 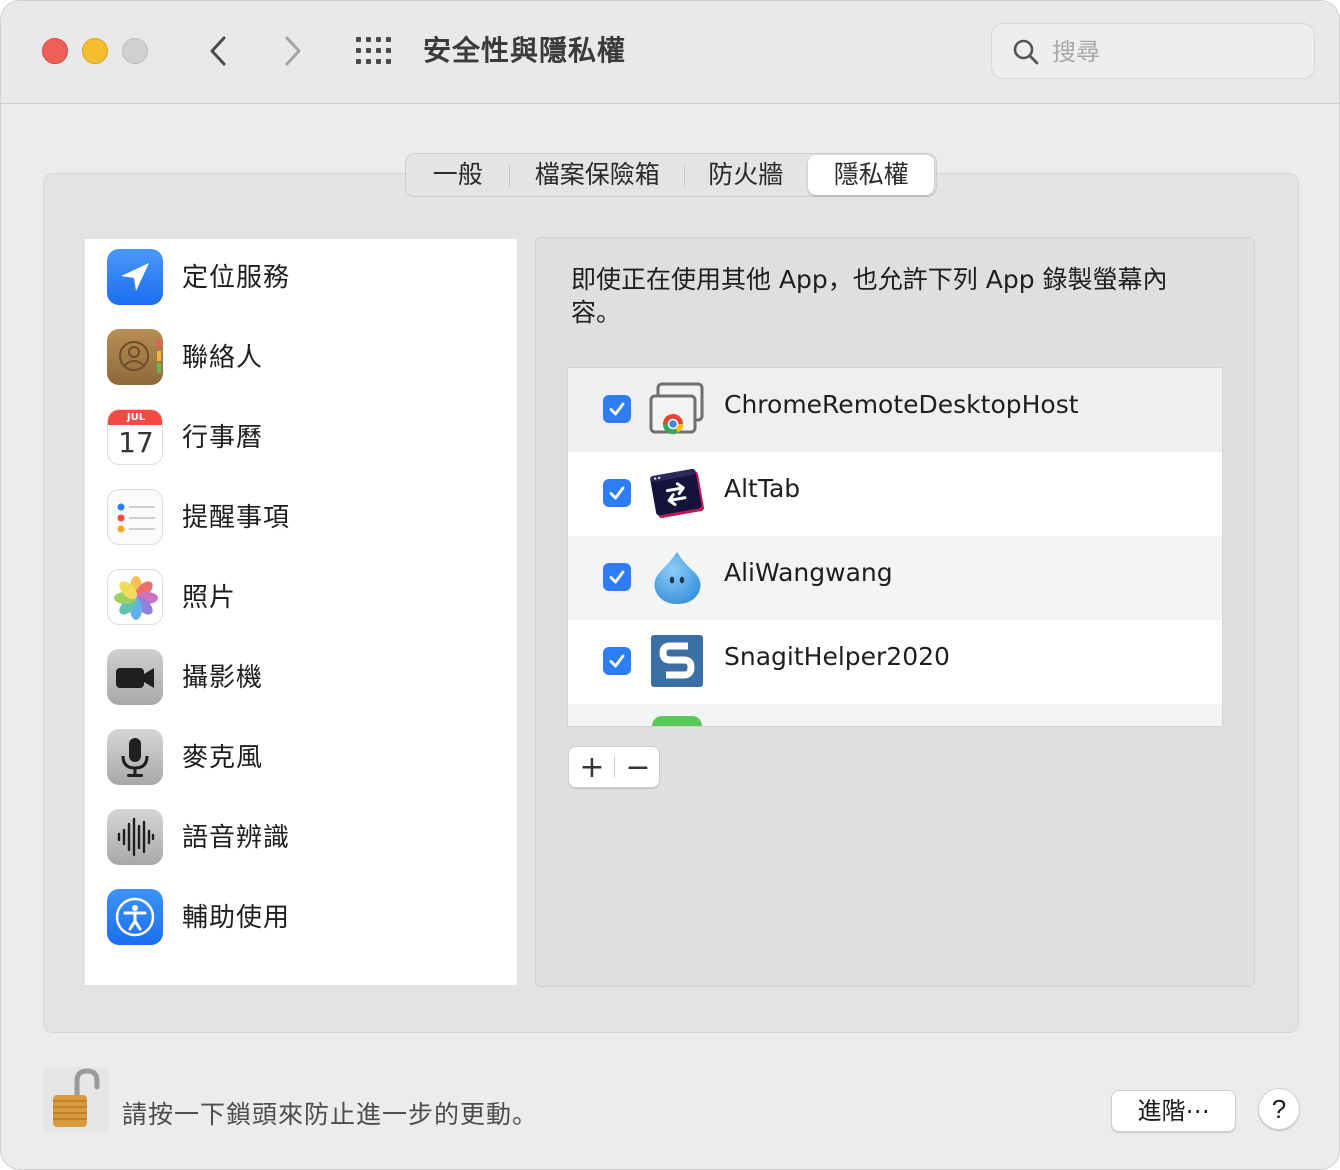 I want to click on add-app-button: +, so click(x=592, y=767).